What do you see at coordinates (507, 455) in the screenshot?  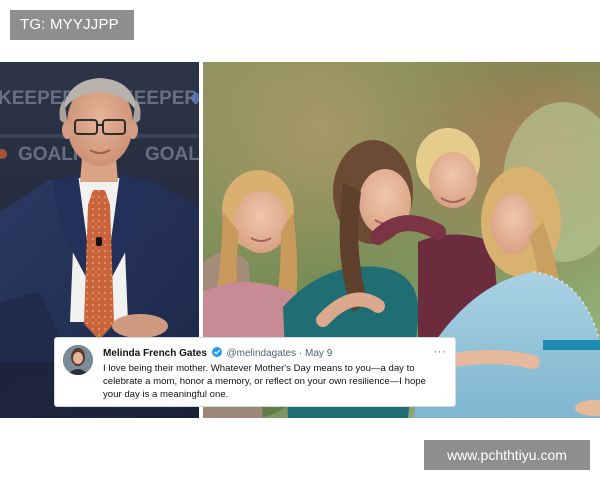 I see `watermark-url-bottom: www.pchthtiyu.com` at bounding box center [507, 455].